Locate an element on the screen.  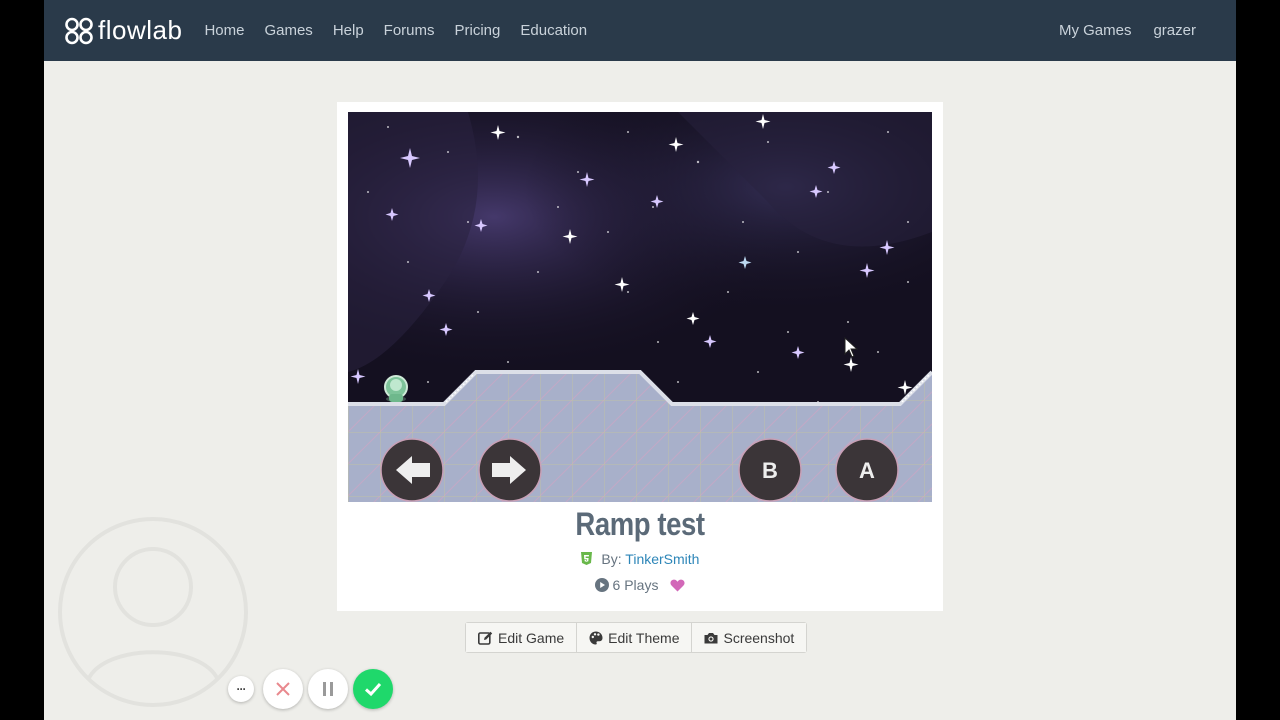
recording-finish-button is located at coordinates (373, 689).